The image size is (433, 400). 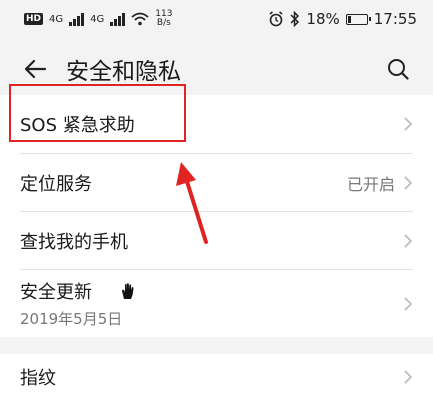 What do you see at coordinates (34, 19) in the screenshot?
I see `hd-badge: HD` at bounding box center [34, 19].